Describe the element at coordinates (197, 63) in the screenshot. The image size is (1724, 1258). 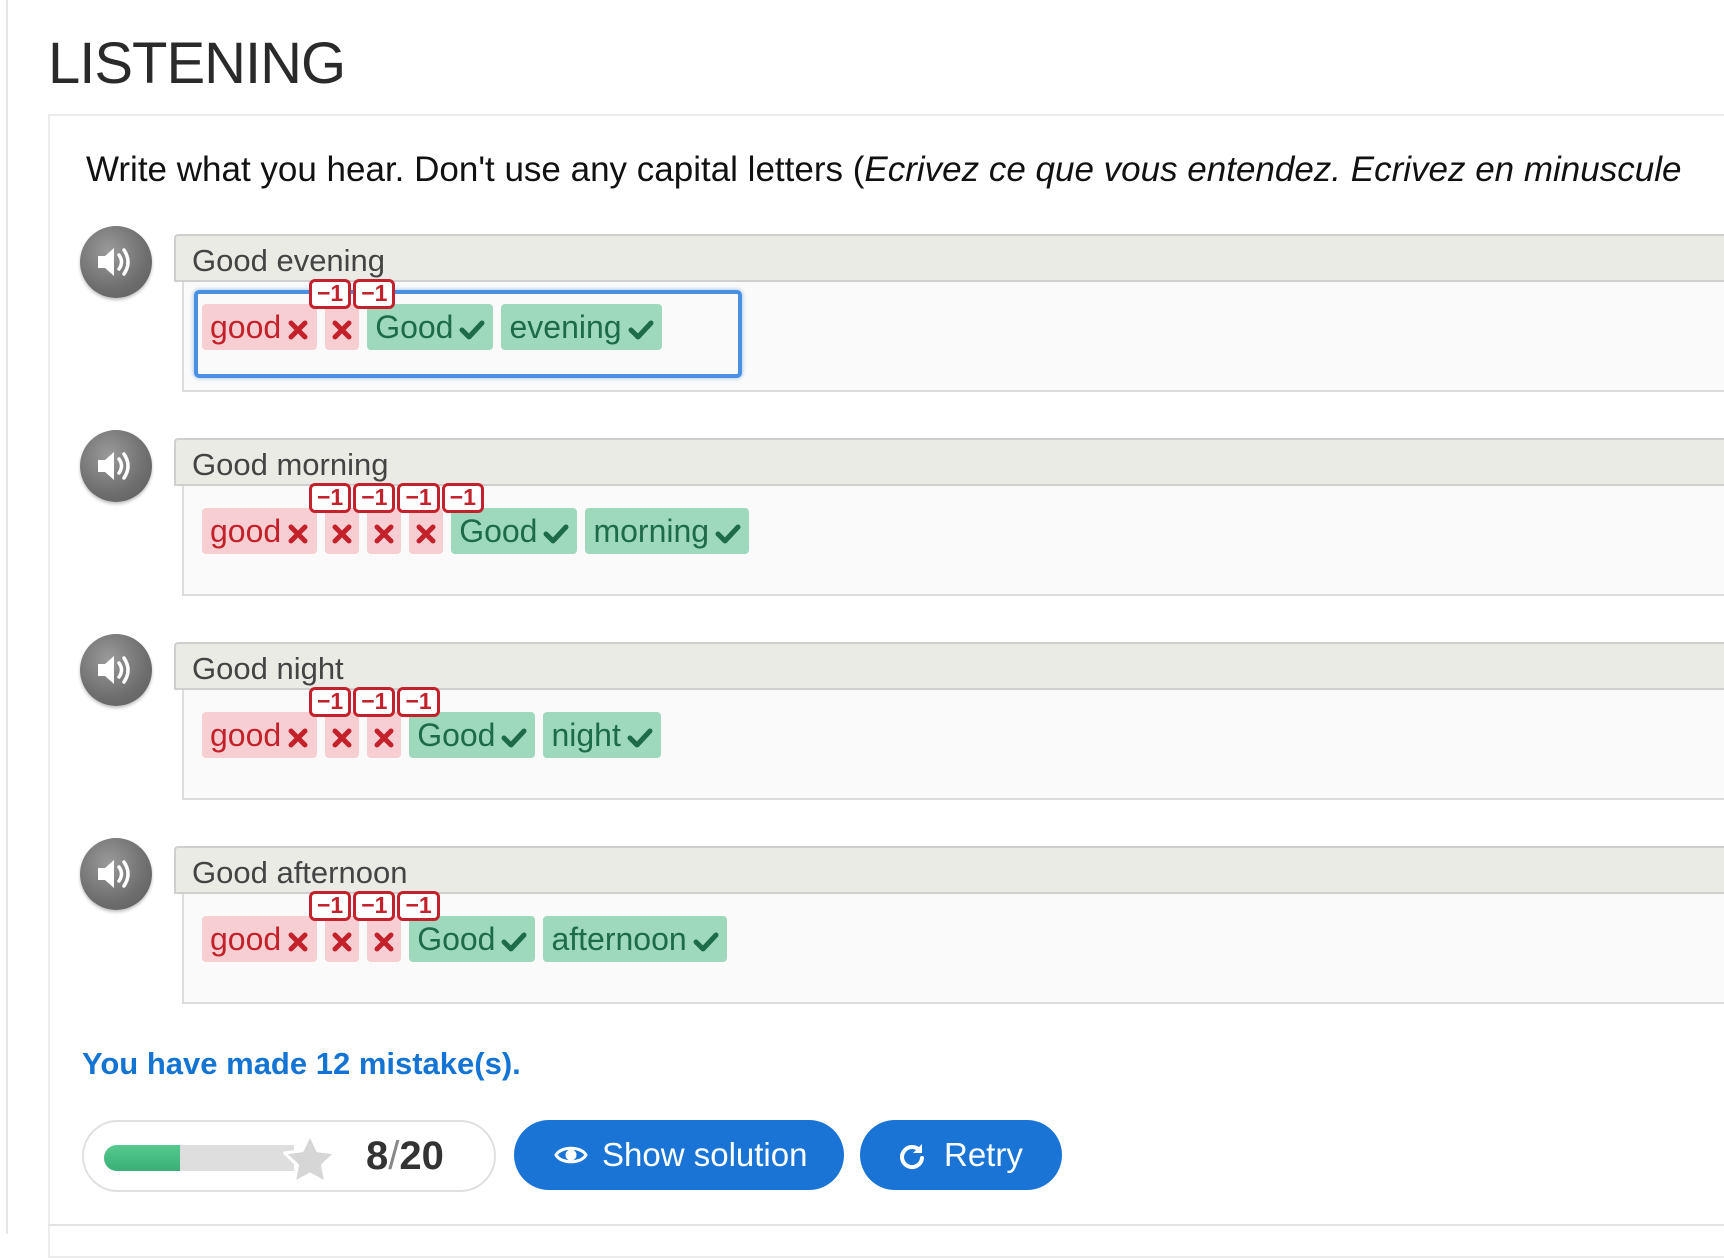
I see `page-title: LISTENING` at that location.